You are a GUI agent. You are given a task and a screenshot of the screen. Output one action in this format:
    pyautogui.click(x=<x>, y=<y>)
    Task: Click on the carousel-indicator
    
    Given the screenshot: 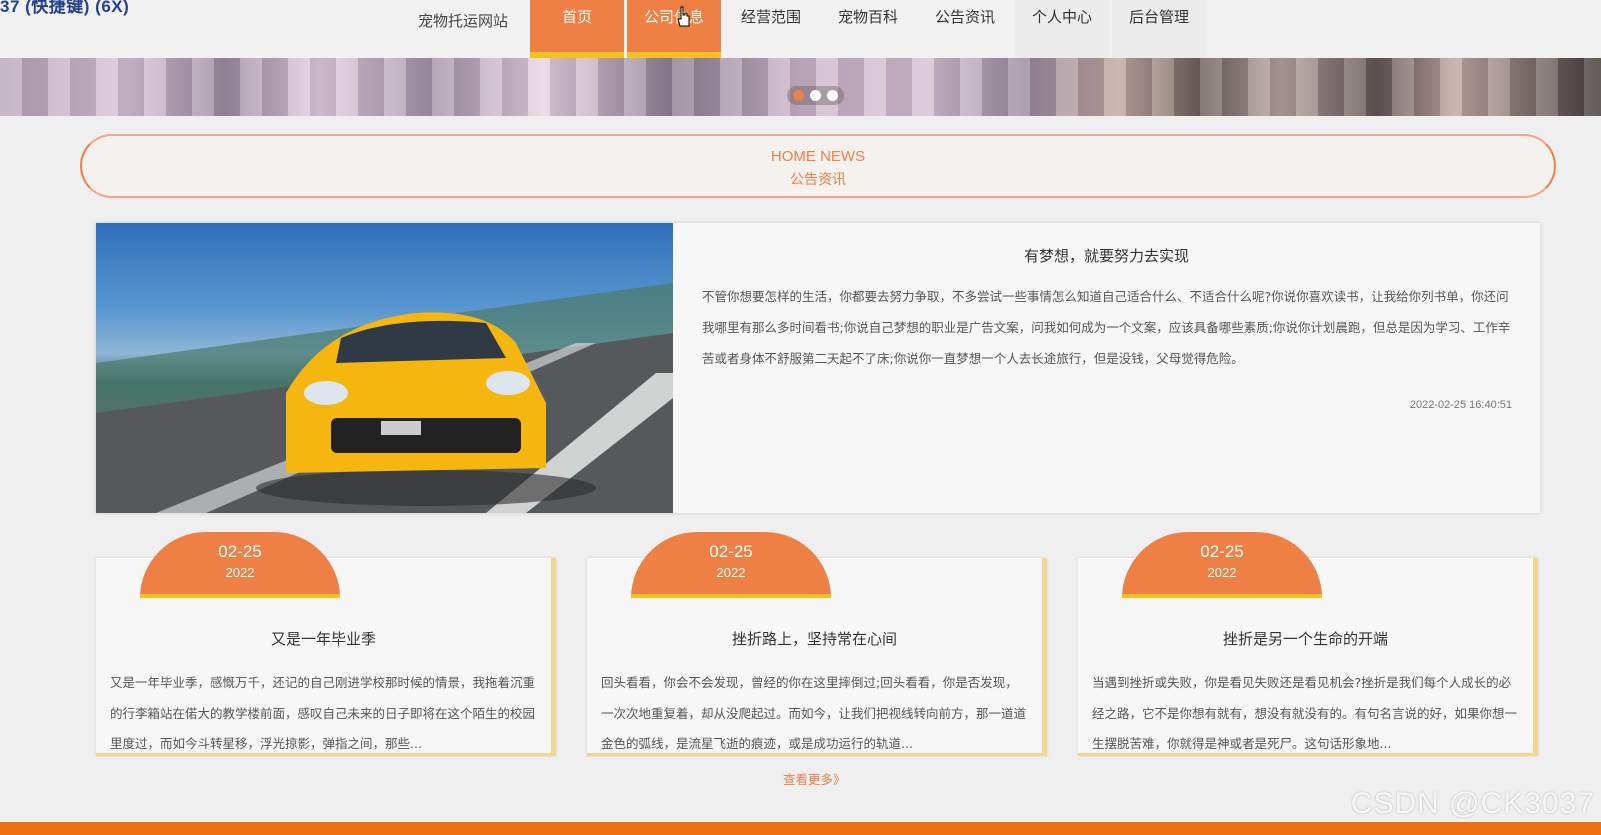 What is the action you would take?
    pyautogui.click(x=815, y=95)
    